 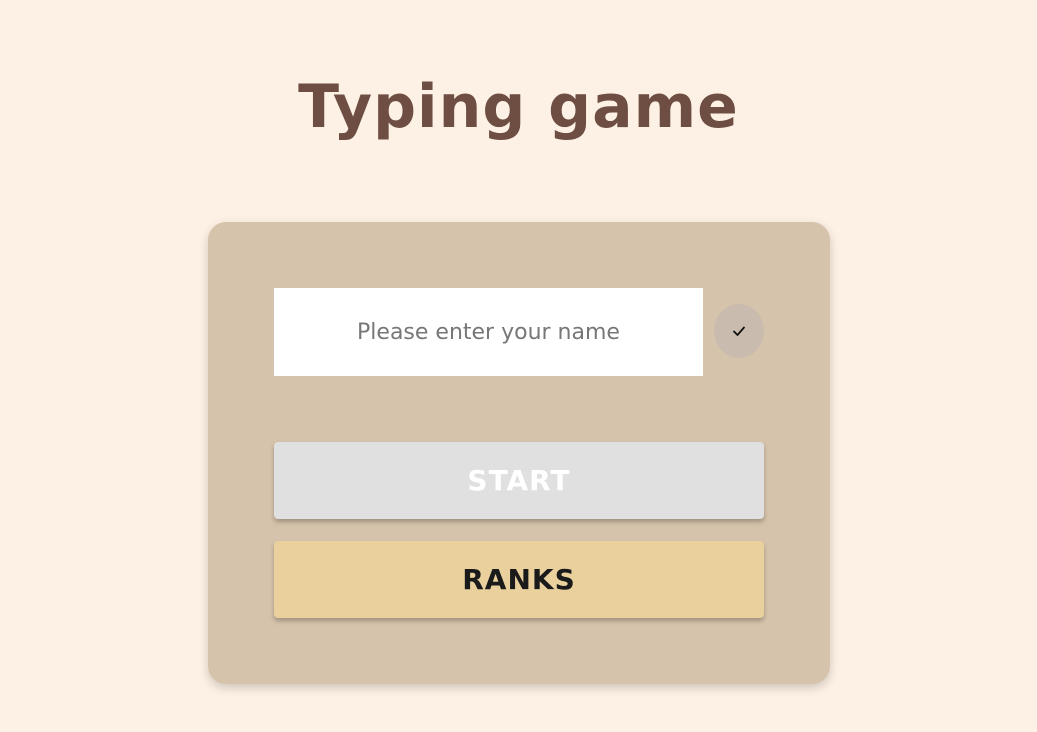 I want to click on page-title: Typing game, so click(x=518, y=107).